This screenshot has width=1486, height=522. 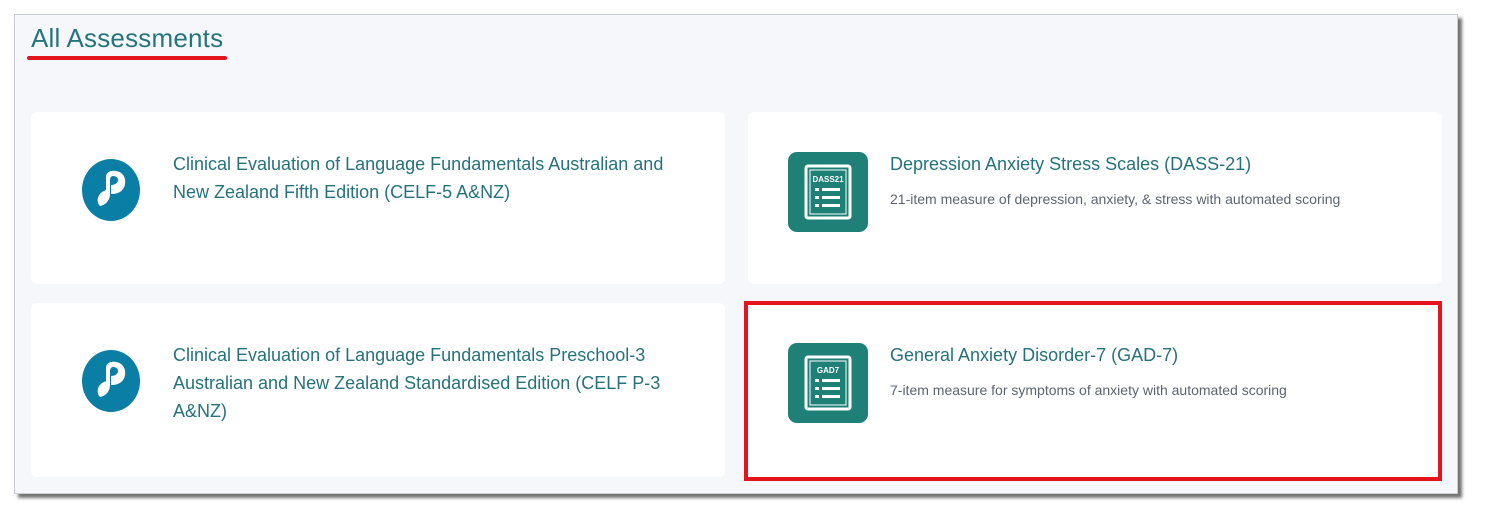 What do you see at coordinates (127, 58) in the screenshot?
I see `title-underline-annotation` at bounding box center [127, 58].